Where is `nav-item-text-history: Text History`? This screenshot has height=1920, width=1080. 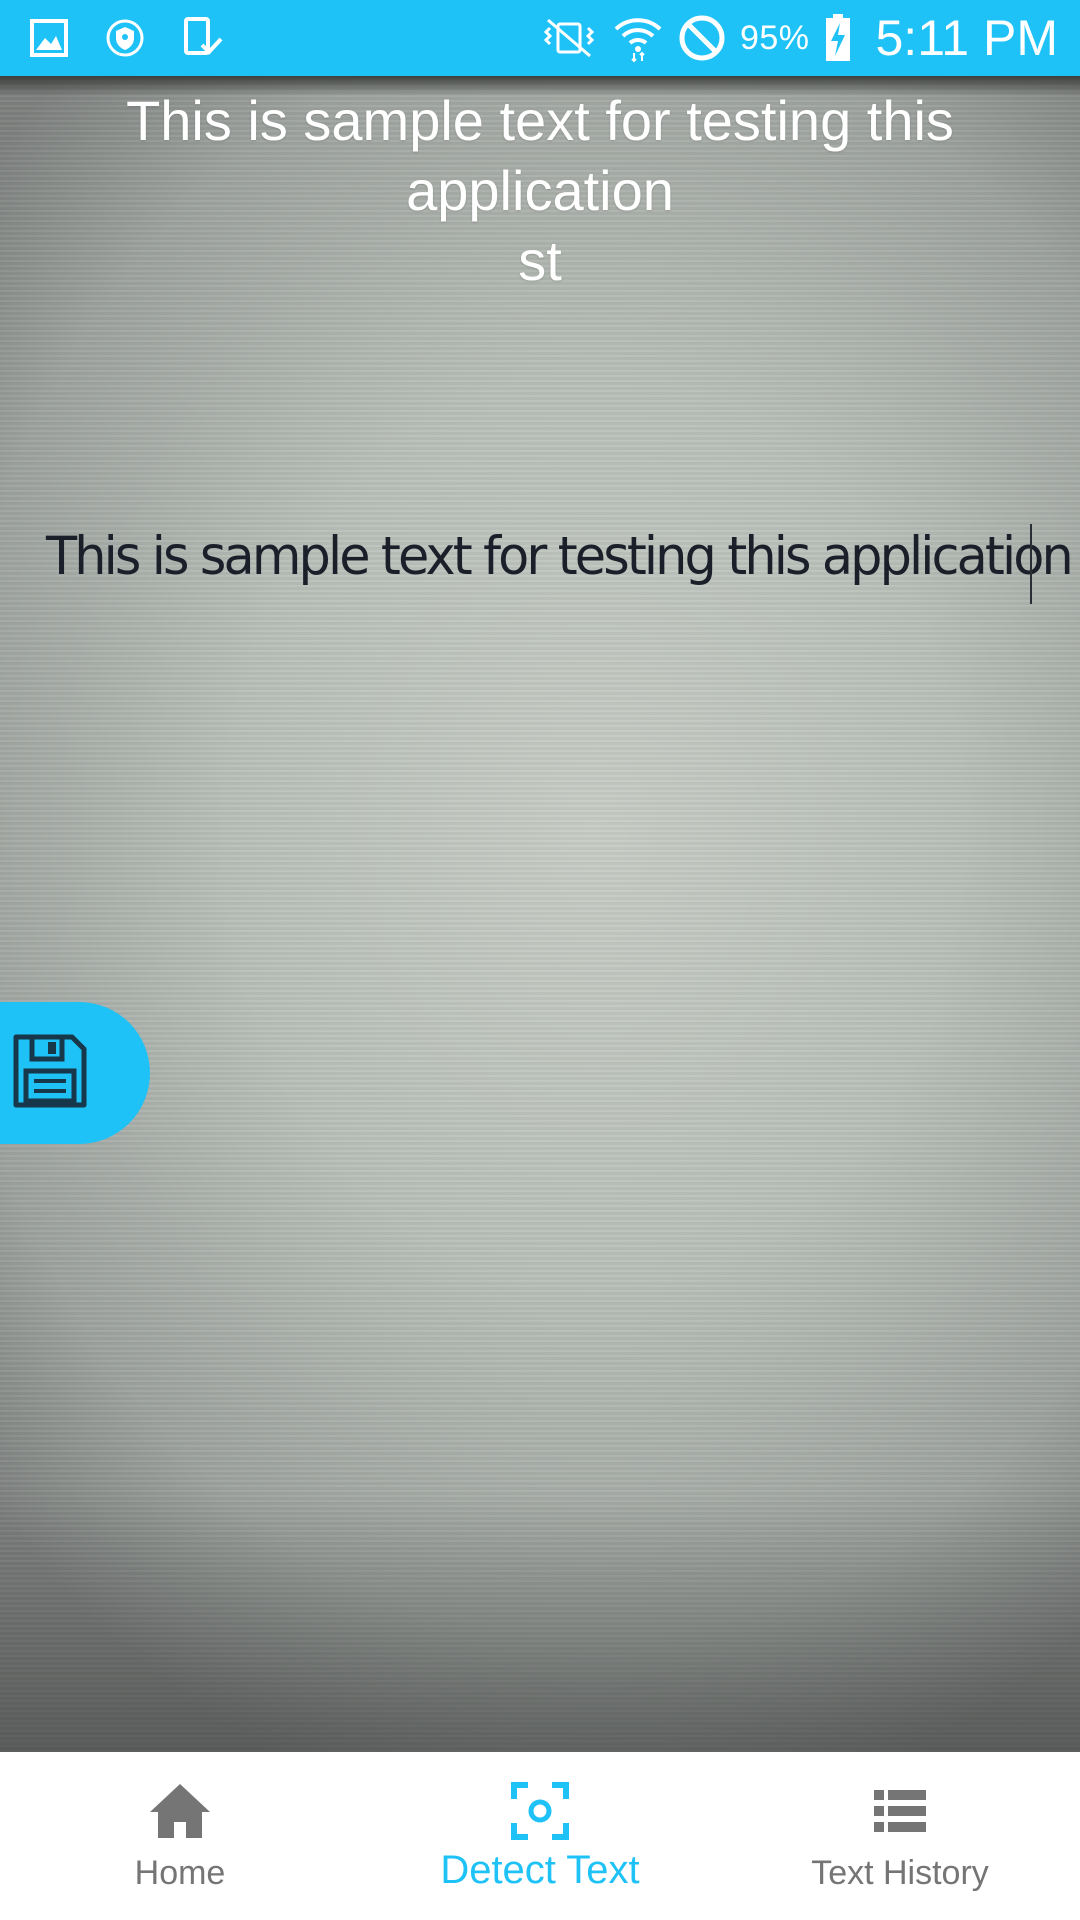 nav-item-text-history: Text History is located at coordinates (900, 1836).